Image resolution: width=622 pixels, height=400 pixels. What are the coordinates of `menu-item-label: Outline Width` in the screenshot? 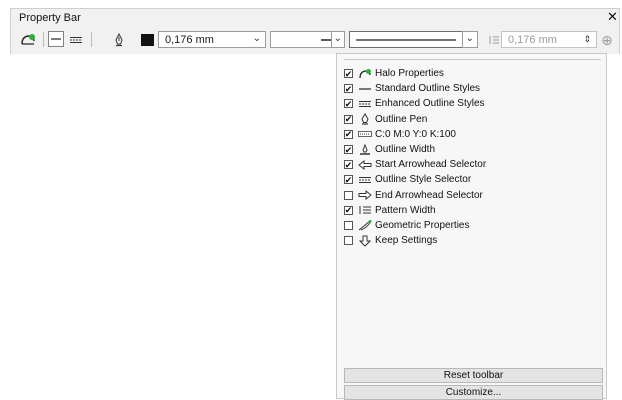 It's located at (405, 150).